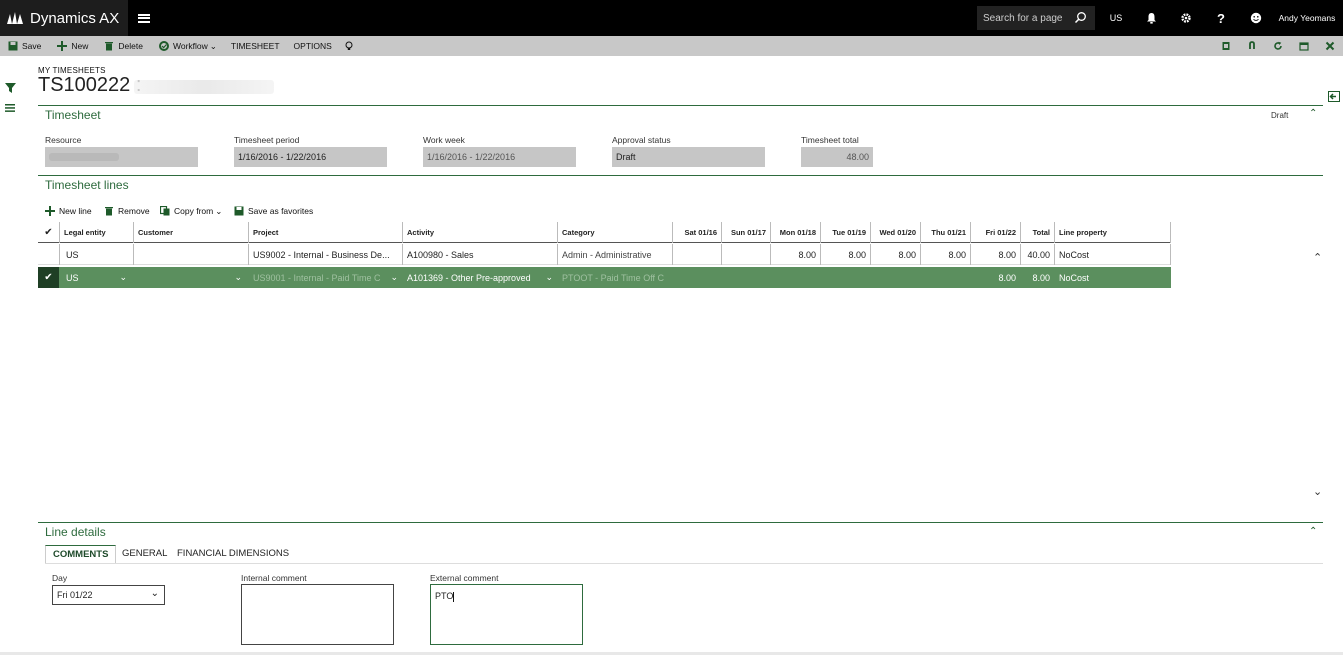 The height and width of the screenshot is (655, 1343). I want to click on tab-general: GENERAL, so click(144, 553).